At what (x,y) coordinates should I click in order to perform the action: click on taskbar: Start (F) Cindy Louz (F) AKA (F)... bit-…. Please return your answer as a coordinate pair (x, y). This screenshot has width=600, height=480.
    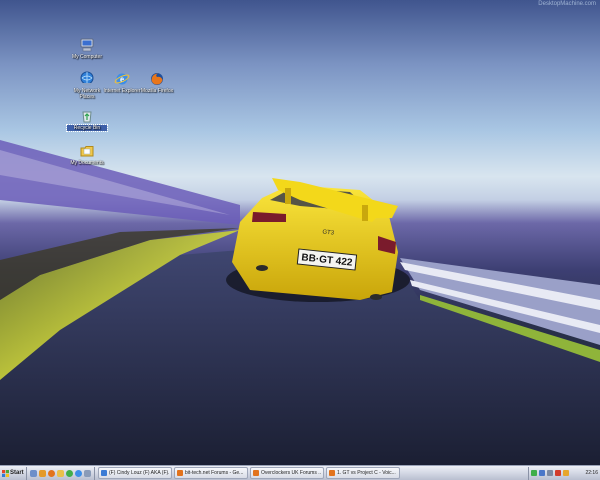
    Looking at the image, I should click on (300, 472).